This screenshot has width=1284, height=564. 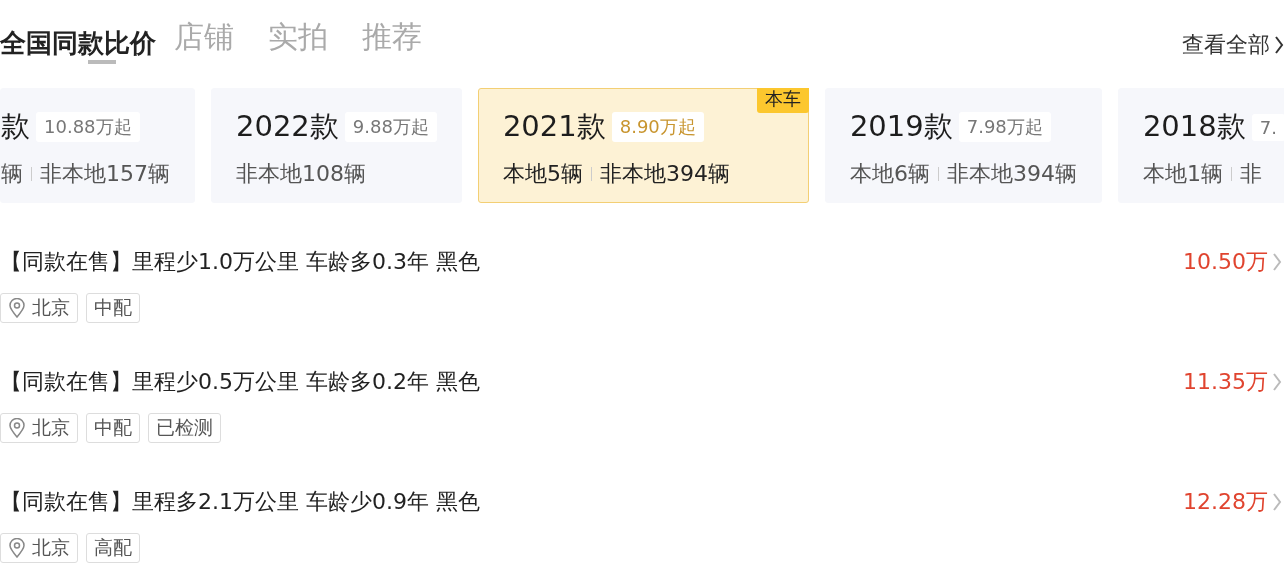 I want to click on listing-title: 【同款在售】里程多2.1万公里 车龄少0.9年 黑色, so click(x=240, y=502).